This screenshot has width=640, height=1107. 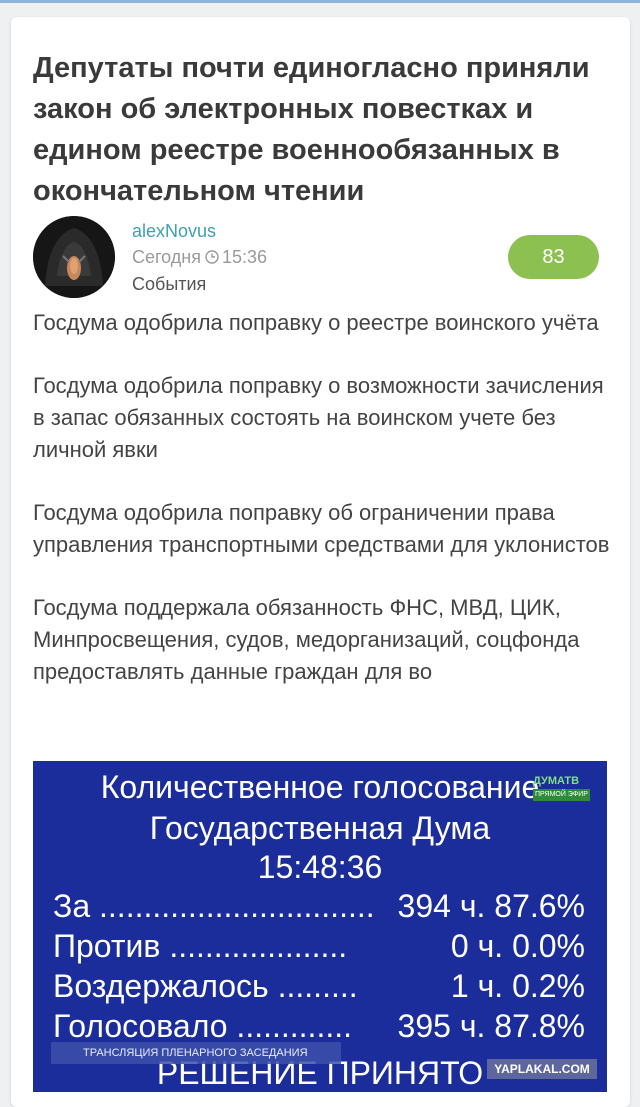 What do you see at coordinates (320, 867) in the screenshot?
I see `vote-time: 15:48:36` at bounding box center [320, 867].